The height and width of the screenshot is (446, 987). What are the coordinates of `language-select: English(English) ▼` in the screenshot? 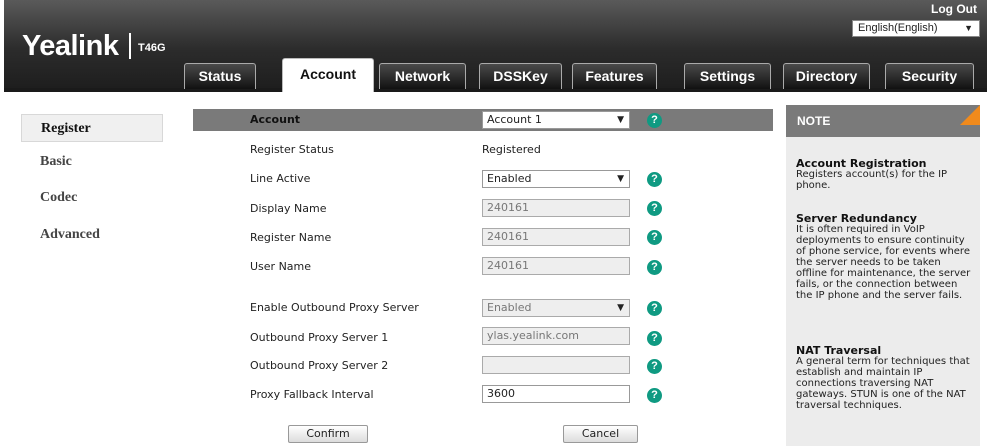 It's located at (916, 28).